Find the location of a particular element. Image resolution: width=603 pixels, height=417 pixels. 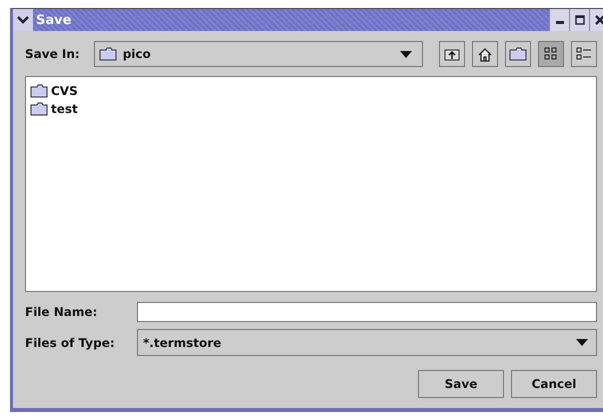

save-in-label: Save In: is located at coordinates (52, 54).